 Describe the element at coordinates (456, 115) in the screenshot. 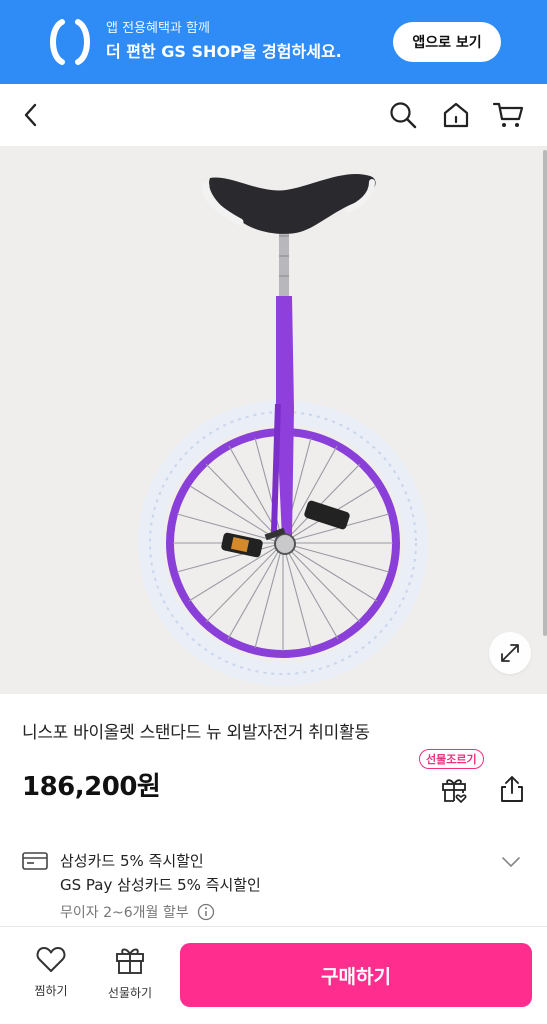

I see `home-icon` at that location.